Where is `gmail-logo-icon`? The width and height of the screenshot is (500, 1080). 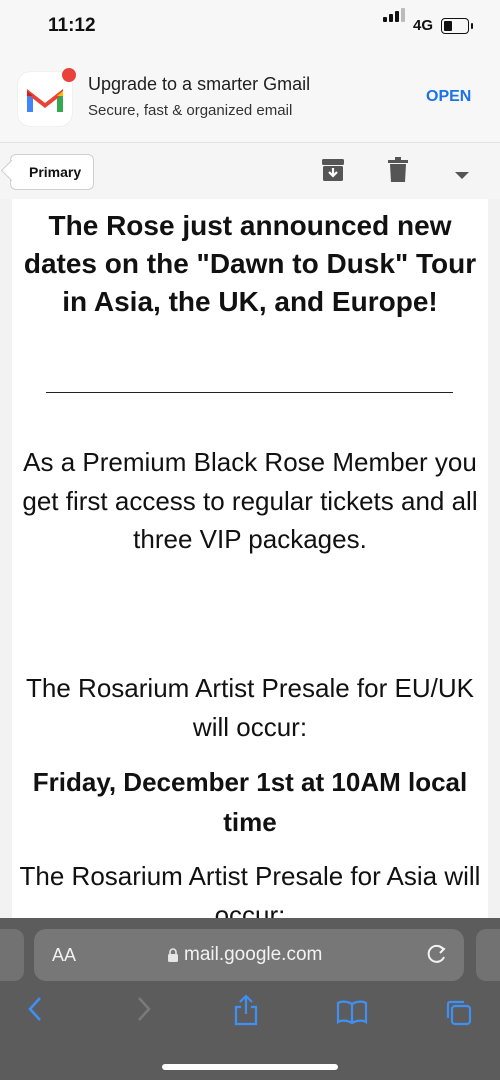 gmail-logo-icon is located at coordinates (47, 97).